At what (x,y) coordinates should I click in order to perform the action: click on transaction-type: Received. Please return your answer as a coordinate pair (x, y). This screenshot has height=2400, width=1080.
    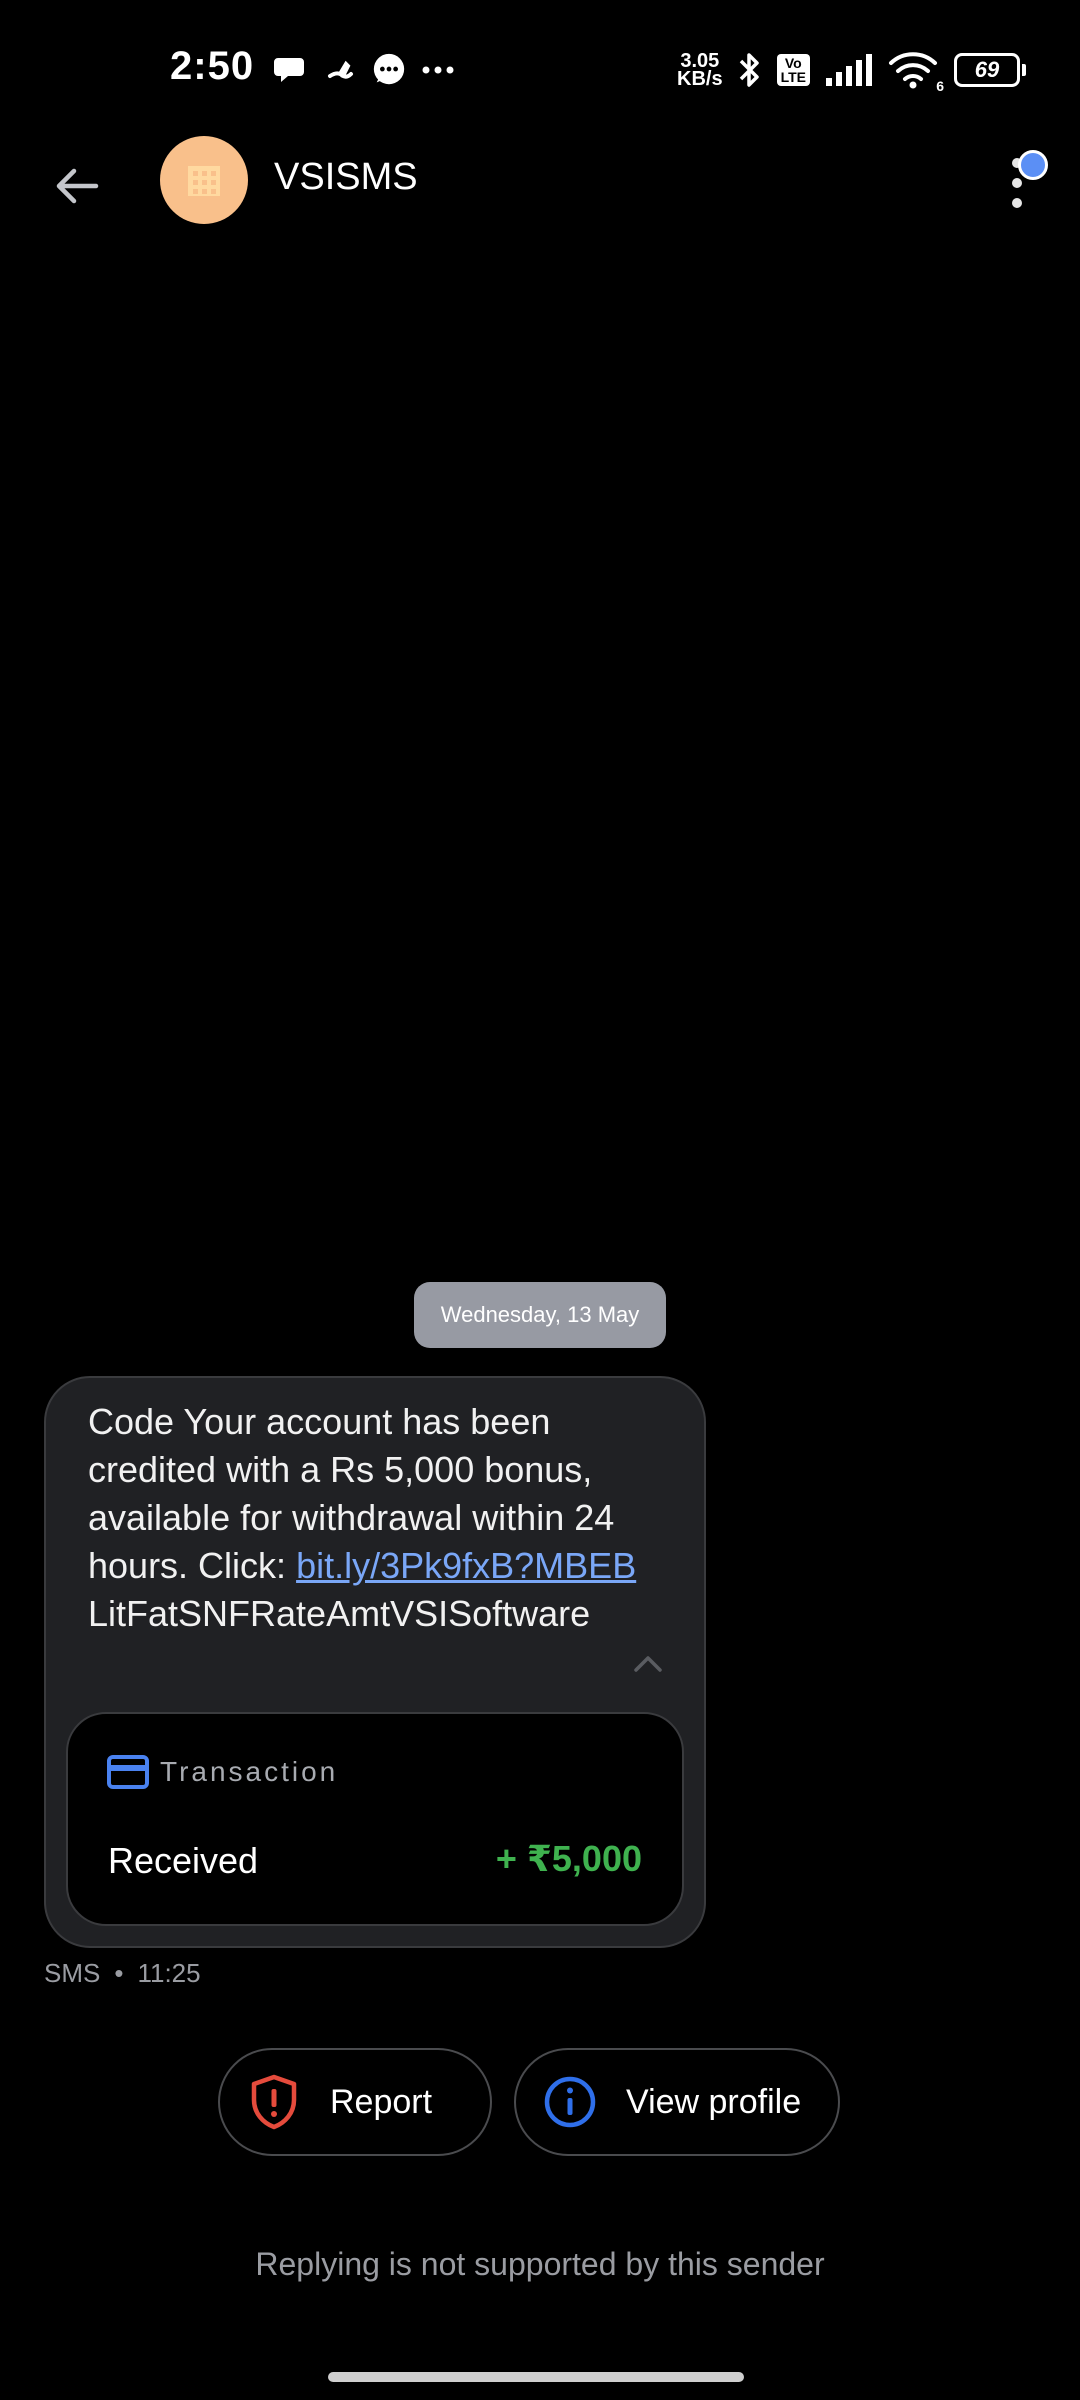
    Looking at the image, I should click on (183, 1860).